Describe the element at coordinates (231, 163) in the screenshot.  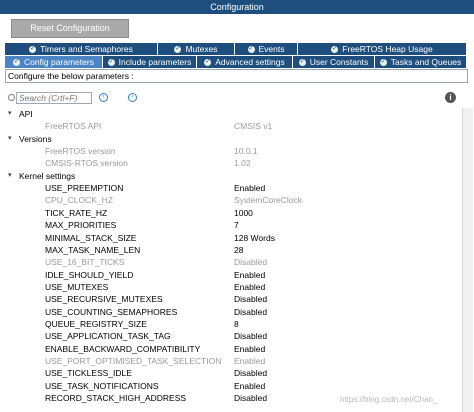
I see `param-row: CMSIS-RTOS version 1.02` at that location.